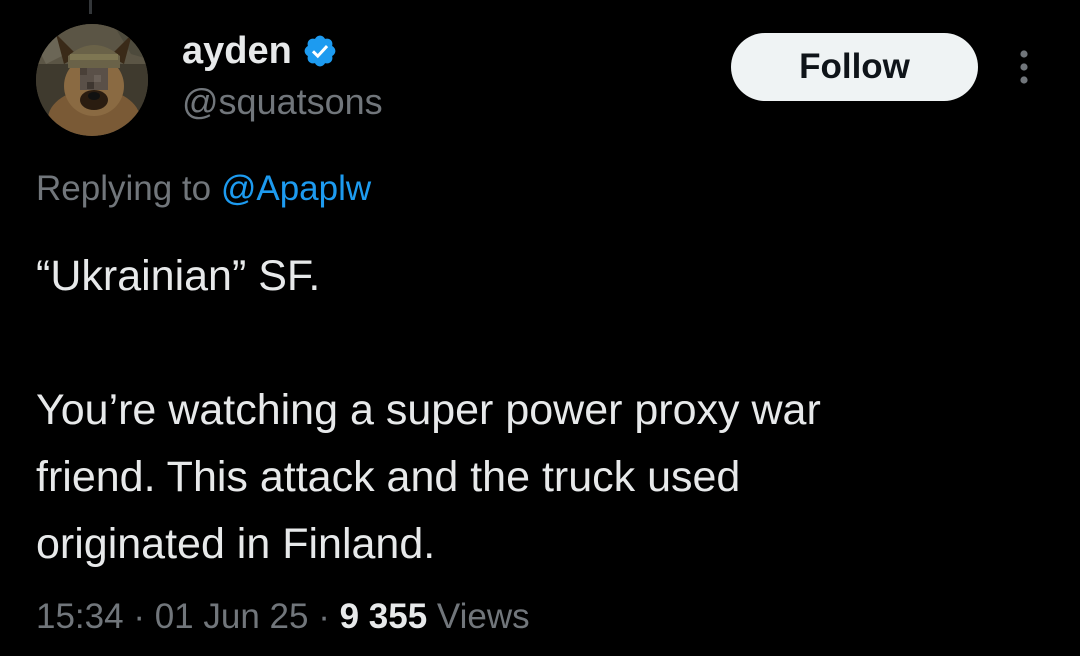 The image size is (1080, 656). Describe the element at coordinates (296, 188) in the screenshot. I see `reply-mention-link: @Apaplw` at that location.